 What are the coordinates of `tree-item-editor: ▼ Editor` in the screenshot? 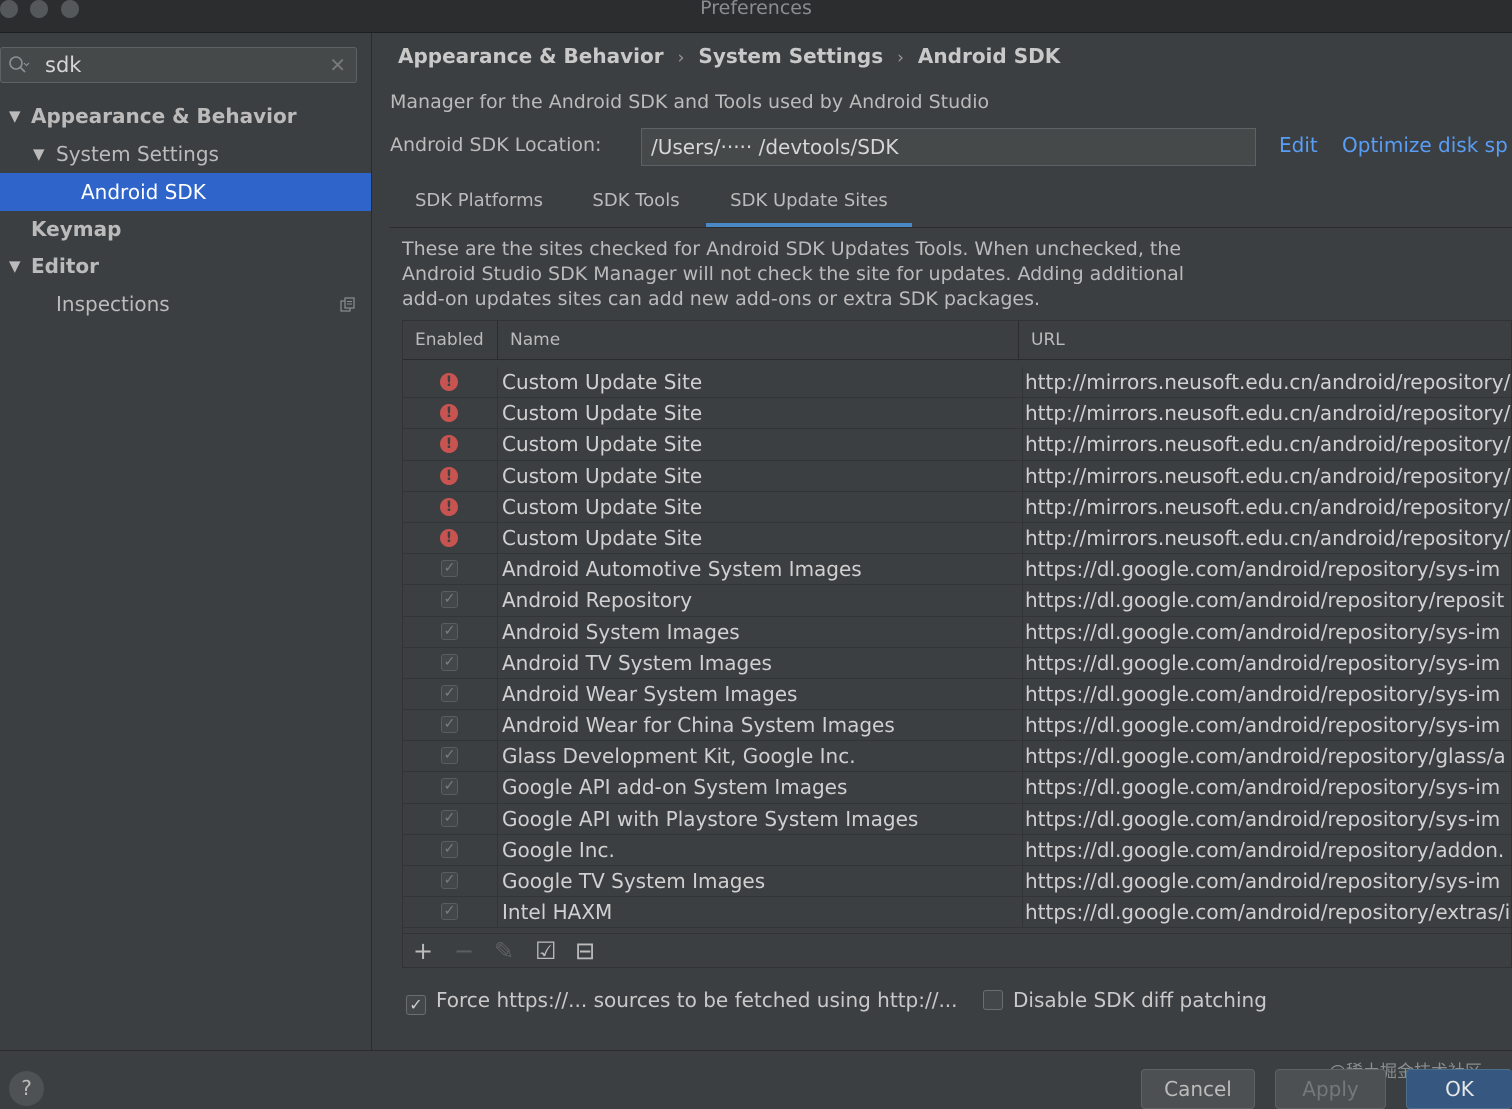 It's located at (185, 266).